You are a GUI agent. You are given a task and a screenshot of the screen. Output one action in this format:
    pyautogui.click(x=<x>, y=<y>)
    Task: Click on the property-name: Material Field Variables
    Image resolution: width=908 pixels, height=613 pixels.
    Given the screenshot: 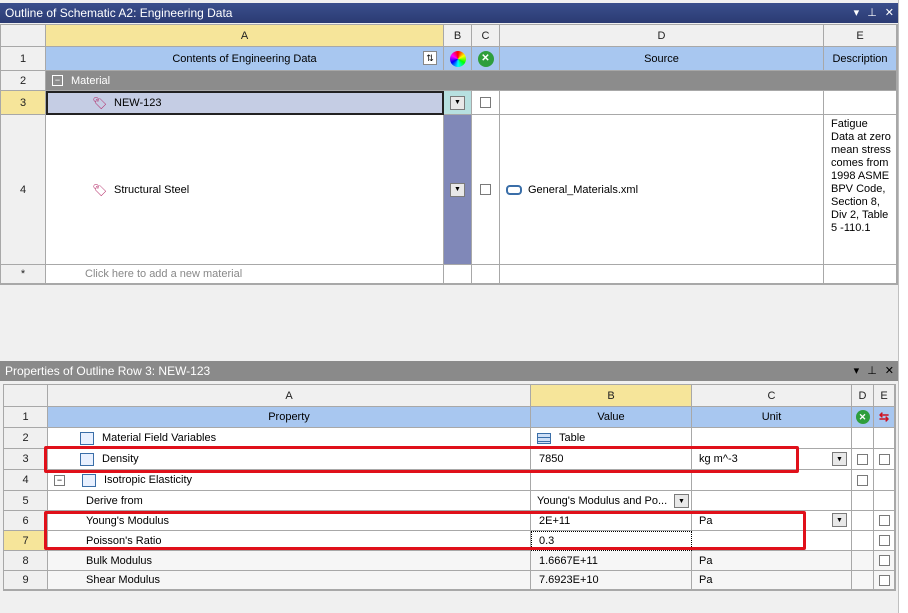 What is the action you would take?
    pyautogui.click(x=159, y=438)
    